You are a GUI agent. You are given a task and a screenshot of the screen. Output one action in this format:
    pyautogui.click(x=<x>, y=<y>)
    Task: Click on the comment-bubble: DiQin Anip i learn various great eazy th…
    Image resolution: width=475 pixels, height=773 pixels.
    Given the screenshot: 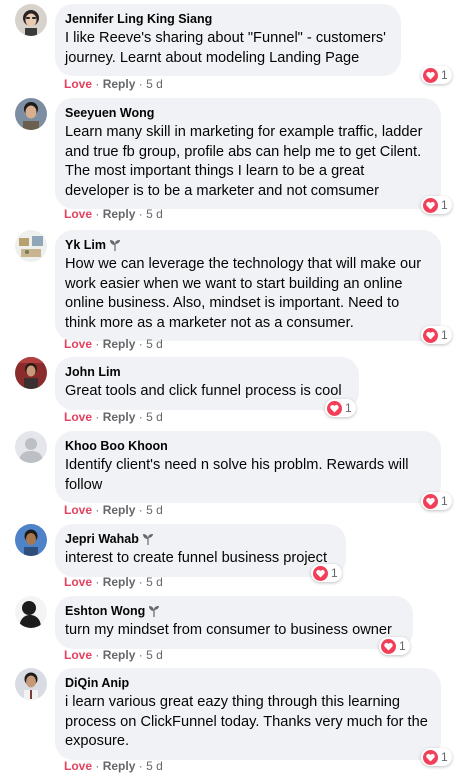 What is the action you would take?
    pyautogui.click(x=248, y=714)
    